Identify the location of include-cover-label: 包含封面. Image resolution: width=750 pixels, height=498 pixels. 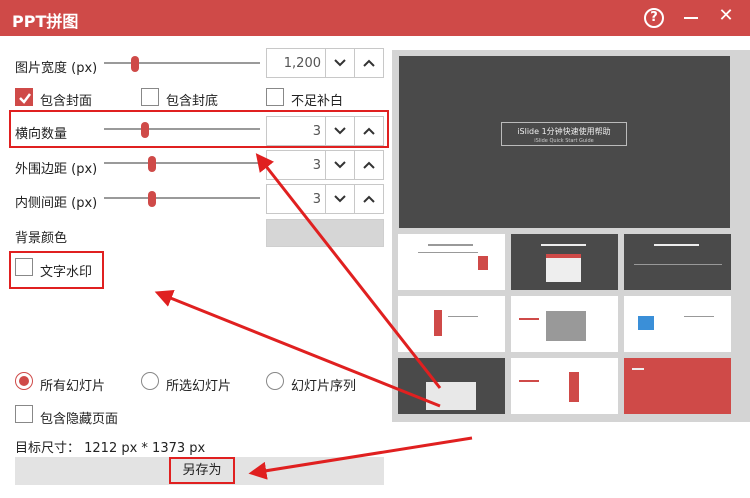
(66, 101).